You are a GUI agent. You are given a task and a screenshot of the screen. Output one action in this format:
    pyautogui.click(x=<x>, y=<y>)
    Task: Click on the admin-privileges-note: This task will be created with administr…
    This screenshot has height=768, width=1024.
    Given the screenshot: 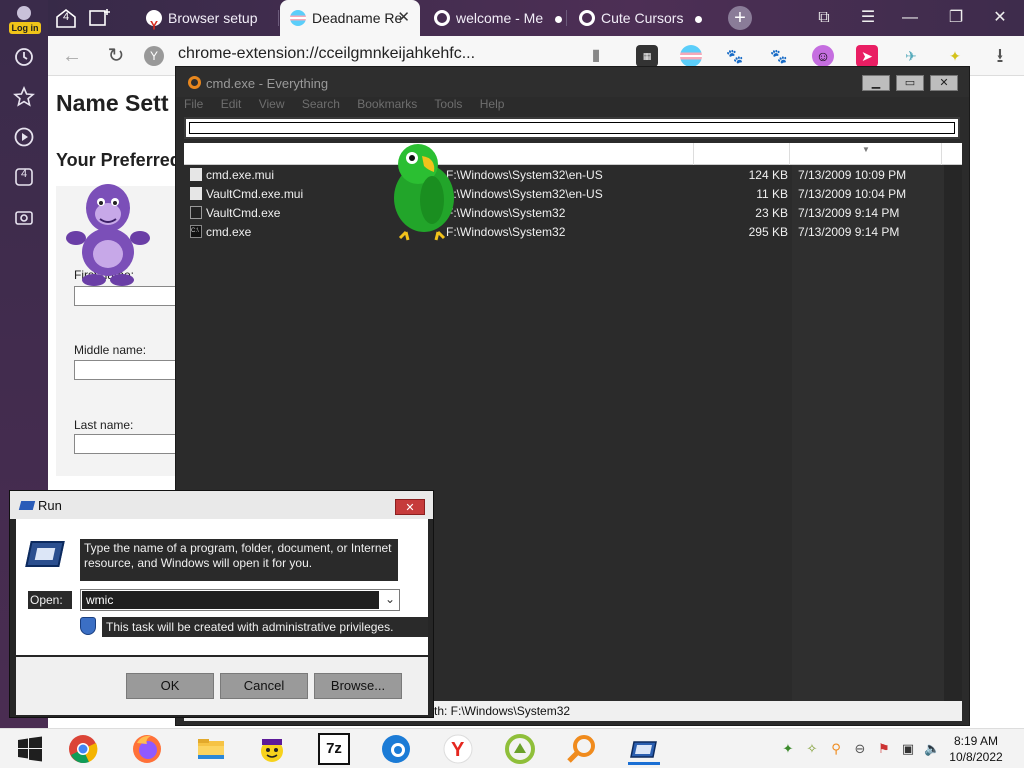 What is the action you would take?
    pyautogui.click(x=265, y=627)
    